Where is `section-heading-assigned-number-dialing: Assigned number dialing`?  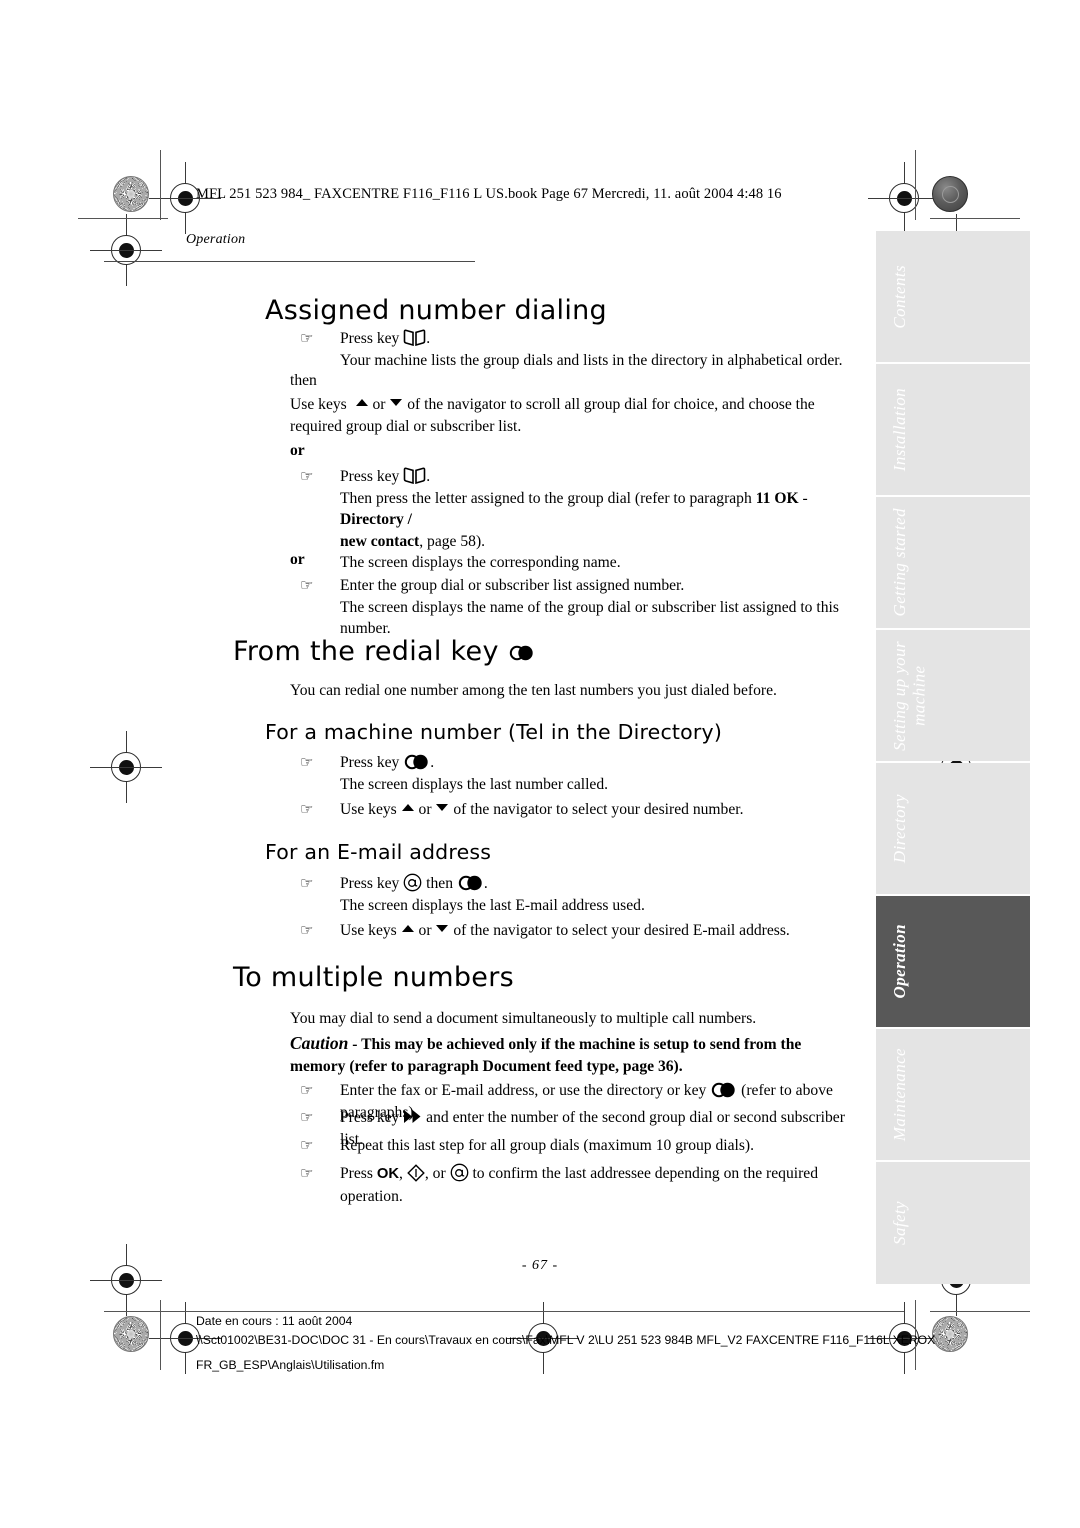 section-heading-assigned-number-dialing: Assigned number dialing is located at coordinates (436, 310).